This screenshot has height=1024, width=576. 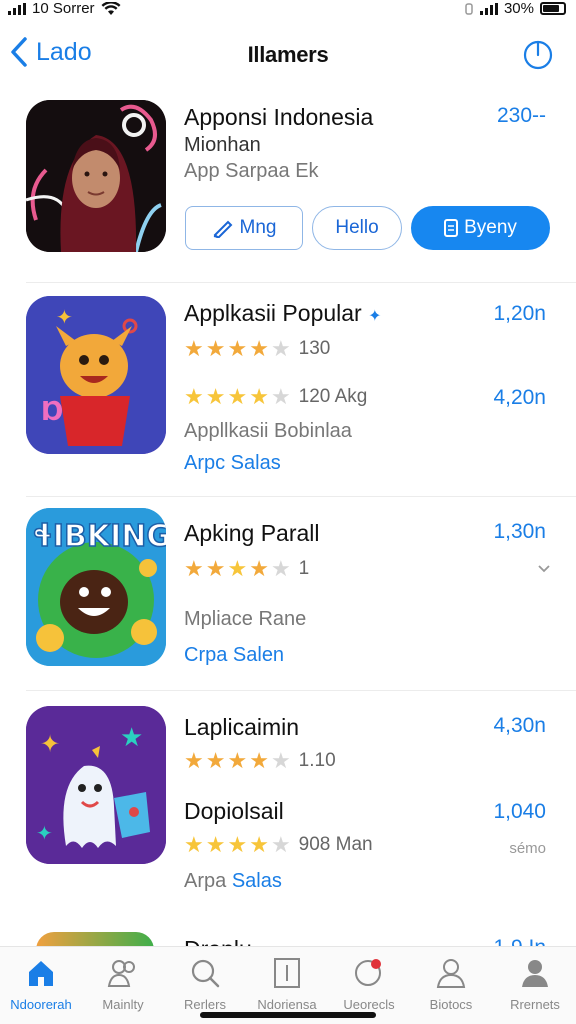 What do you see at coordinates (276, 396) in the screenshot?
I see `rating: ★ ★ ★ ★ ★ 120 Akg` at bounding box center [276, 396].